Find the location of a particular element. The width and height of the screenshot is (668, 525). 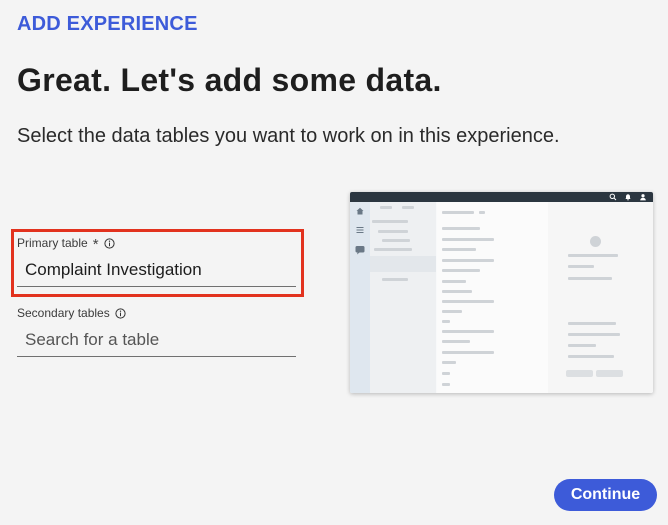

primary-table-field: Primary table * Complaint Investigation is located at coordinates (156, 261).